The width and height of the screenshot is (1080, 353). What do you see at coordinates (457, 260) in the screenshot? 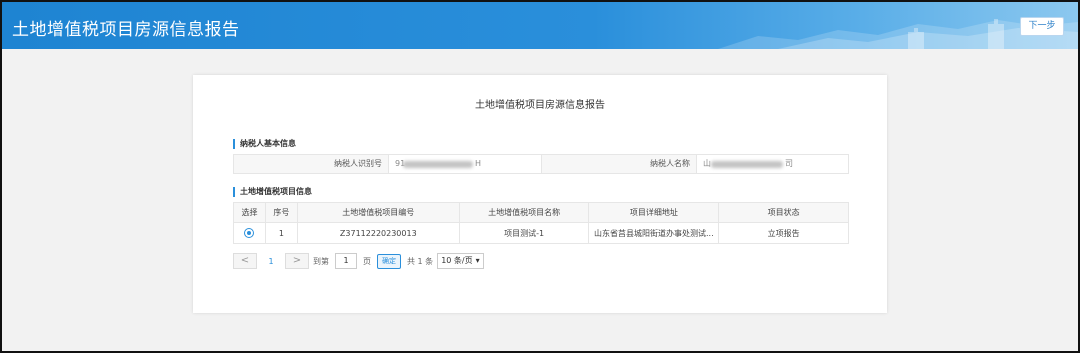
I see `page-size-value: 10 条/页` at bounding box center [457, 260].